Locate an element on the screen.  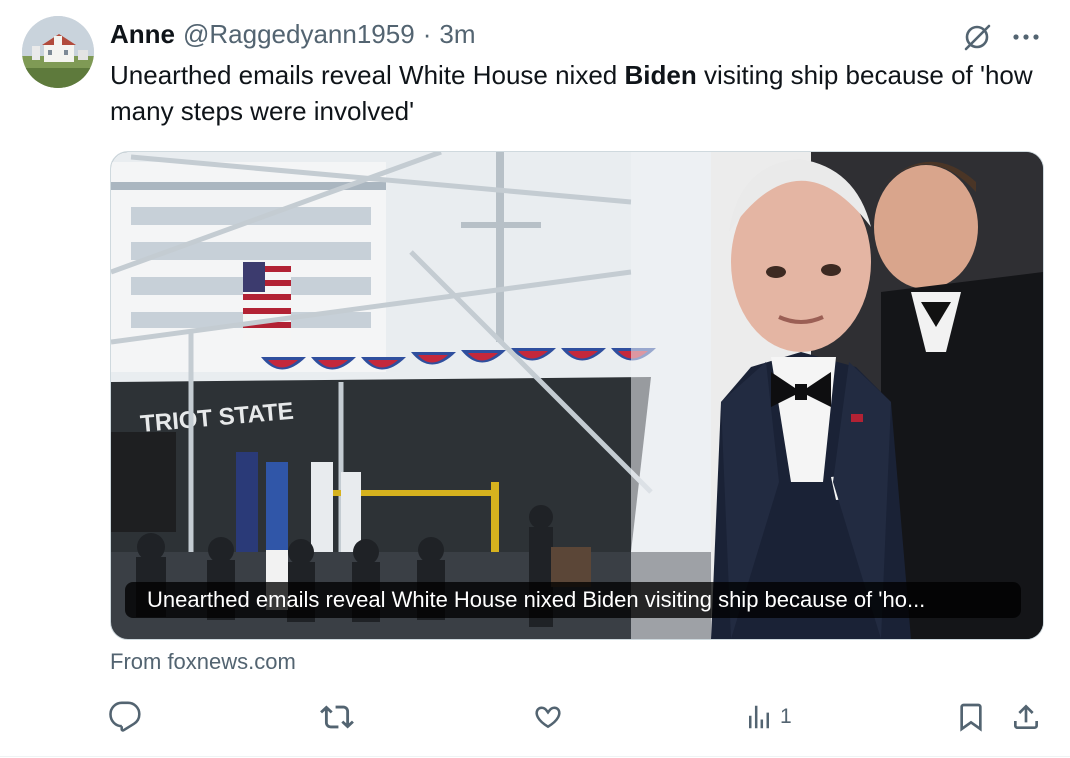
display-name: Anne is located at coordinates (142, 34).